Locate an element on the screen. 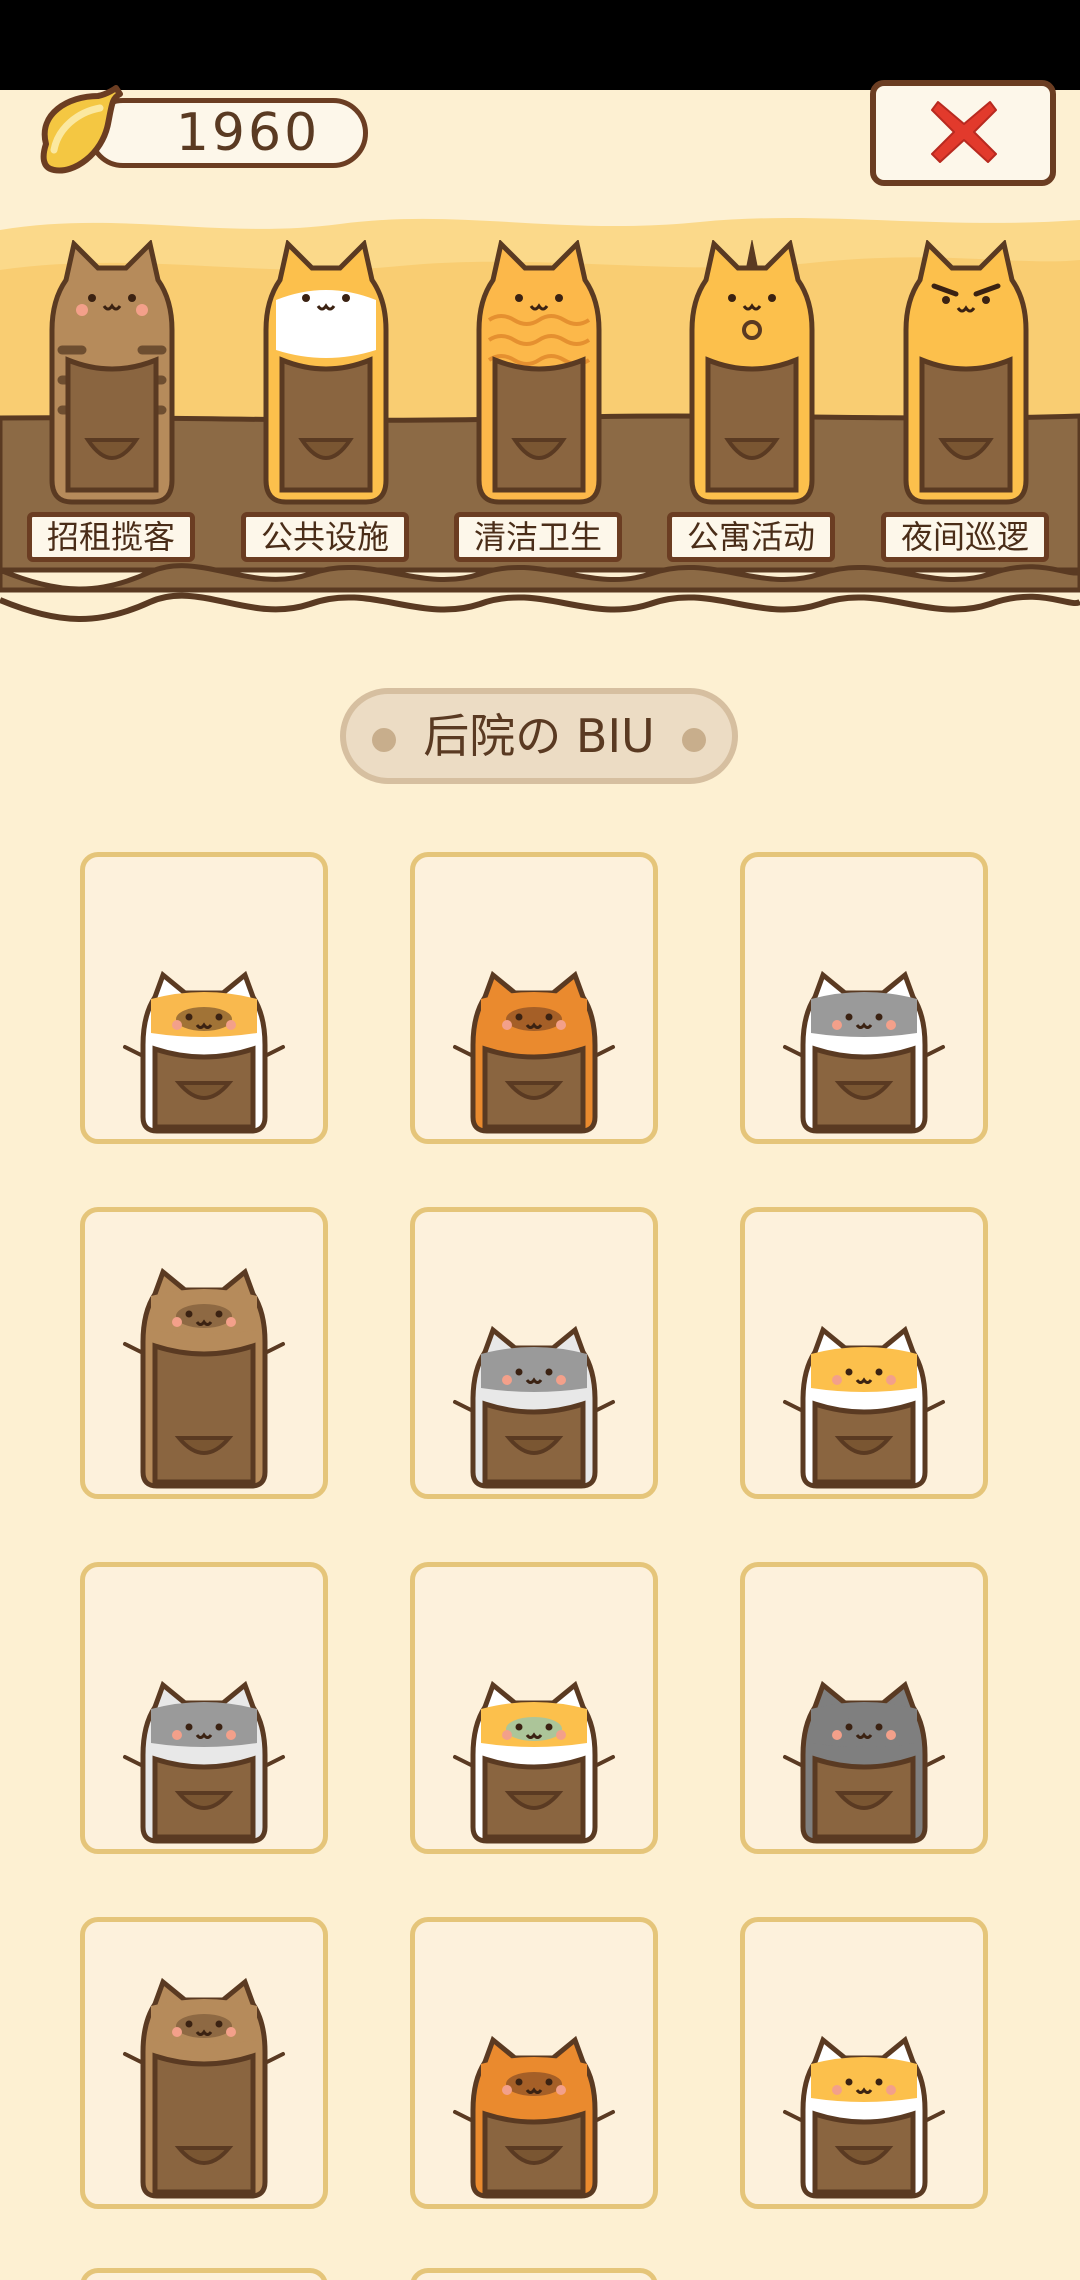  section-title-text: 后院の BIU is located at coordinates (539, 736).